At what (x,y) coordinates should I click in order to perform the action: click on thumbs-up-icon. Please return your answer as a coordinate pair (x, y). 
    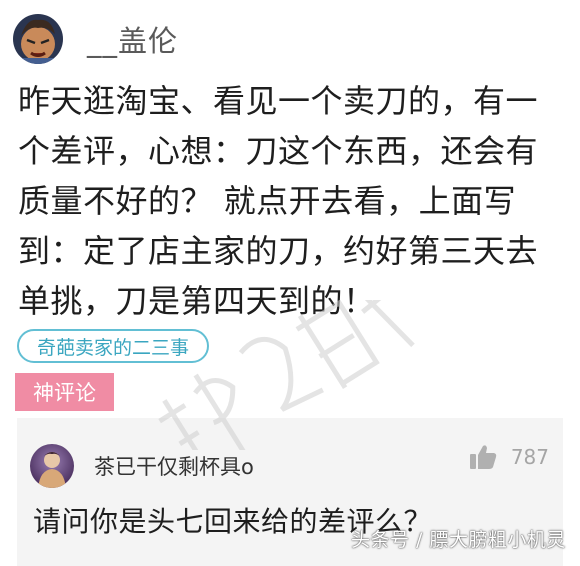
    Looking at the image, I should click on (483, 457).